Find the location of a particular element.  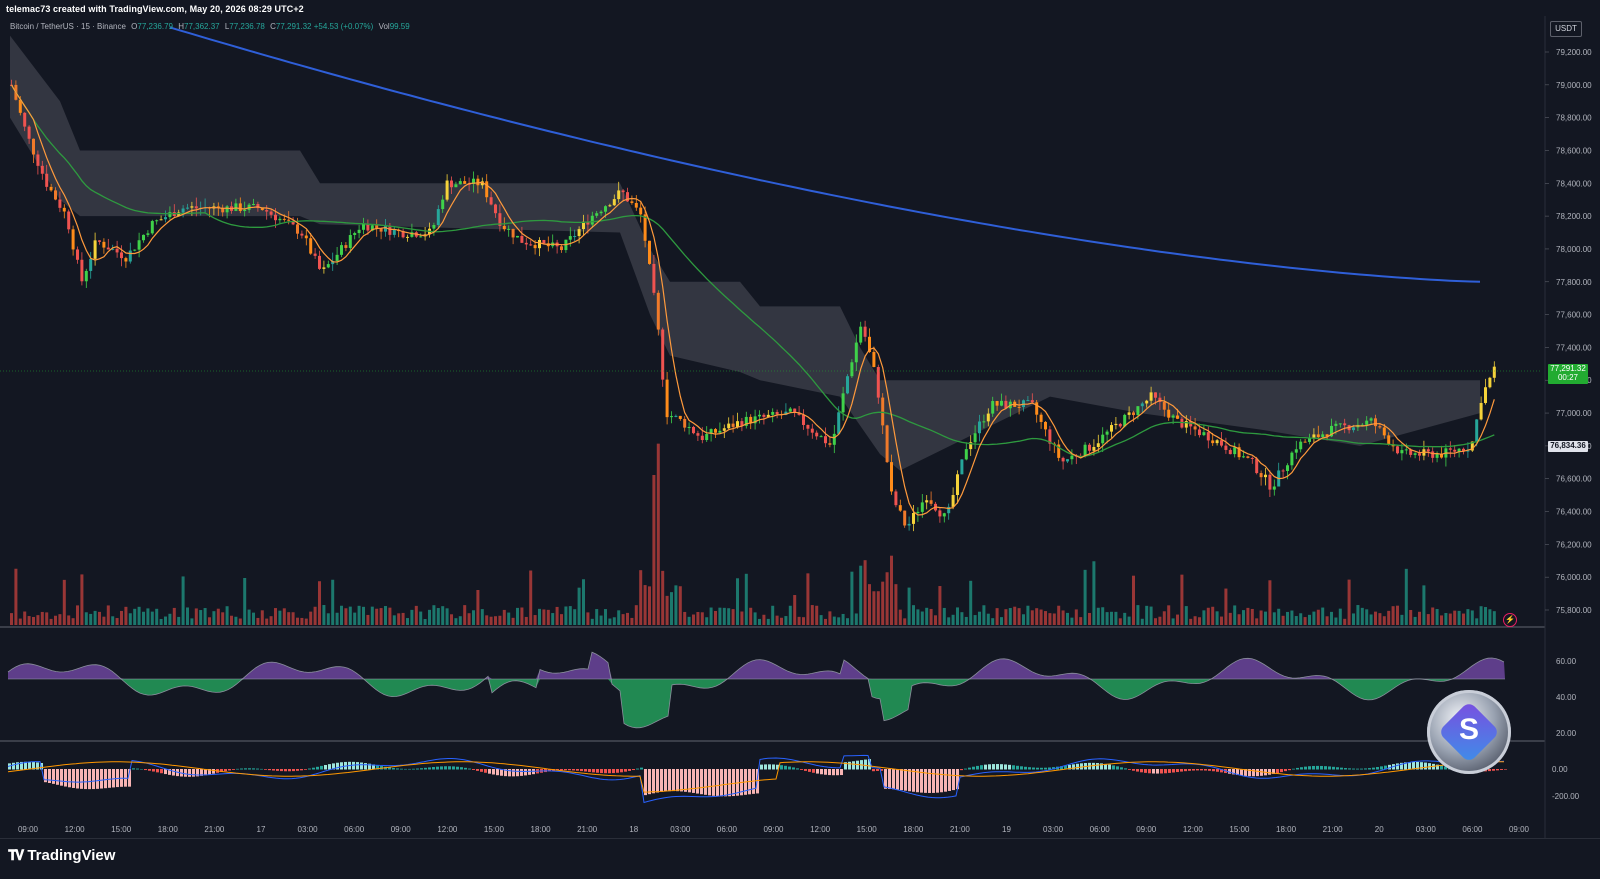

currency-selector: USDT is located at coordinates (1566, 29).